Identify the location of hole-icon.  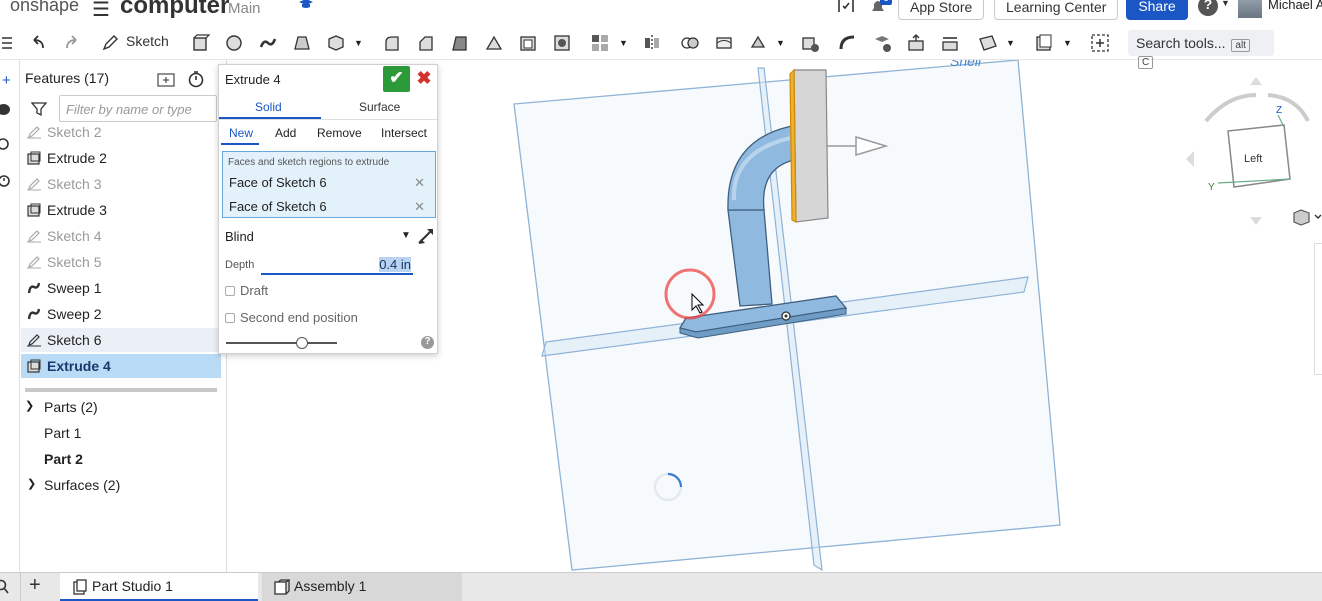
(562, 43).